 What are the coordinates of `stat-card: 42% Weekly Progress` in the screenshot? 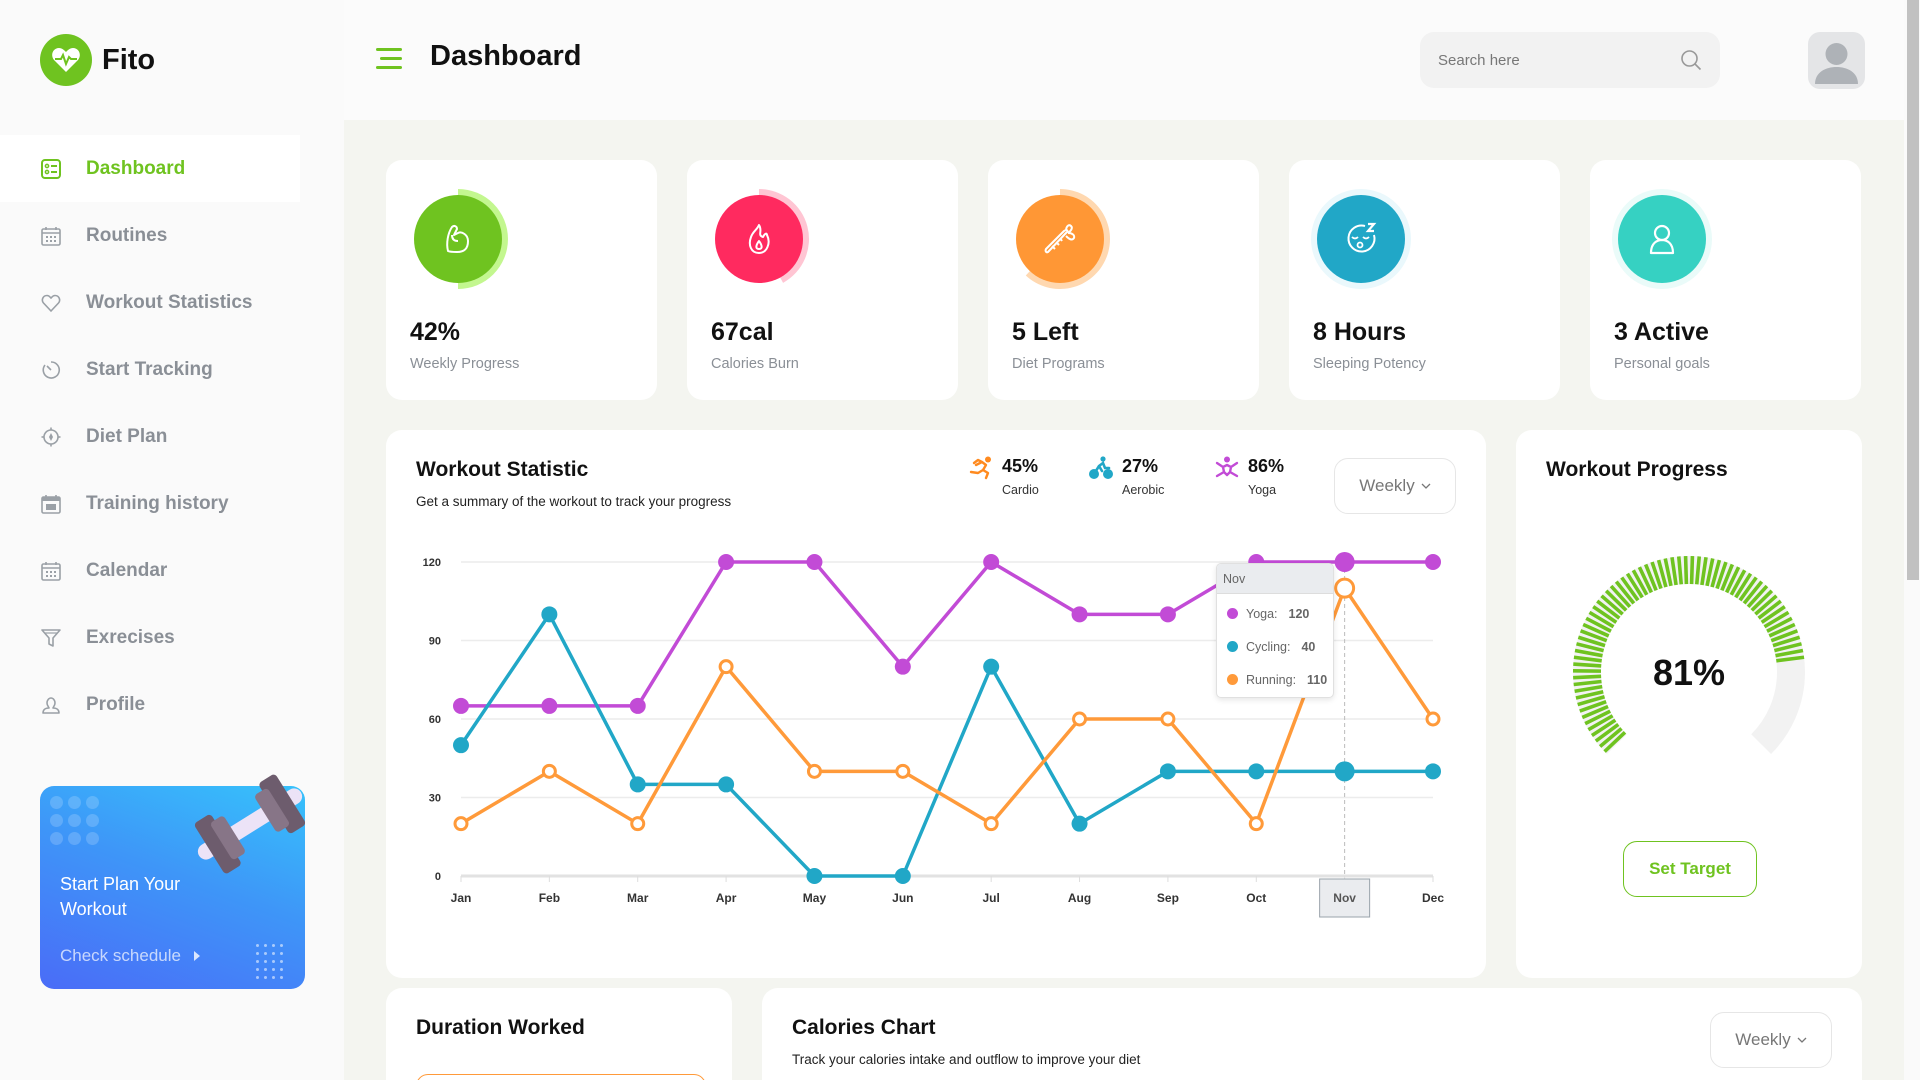 It's located at (521, 280).